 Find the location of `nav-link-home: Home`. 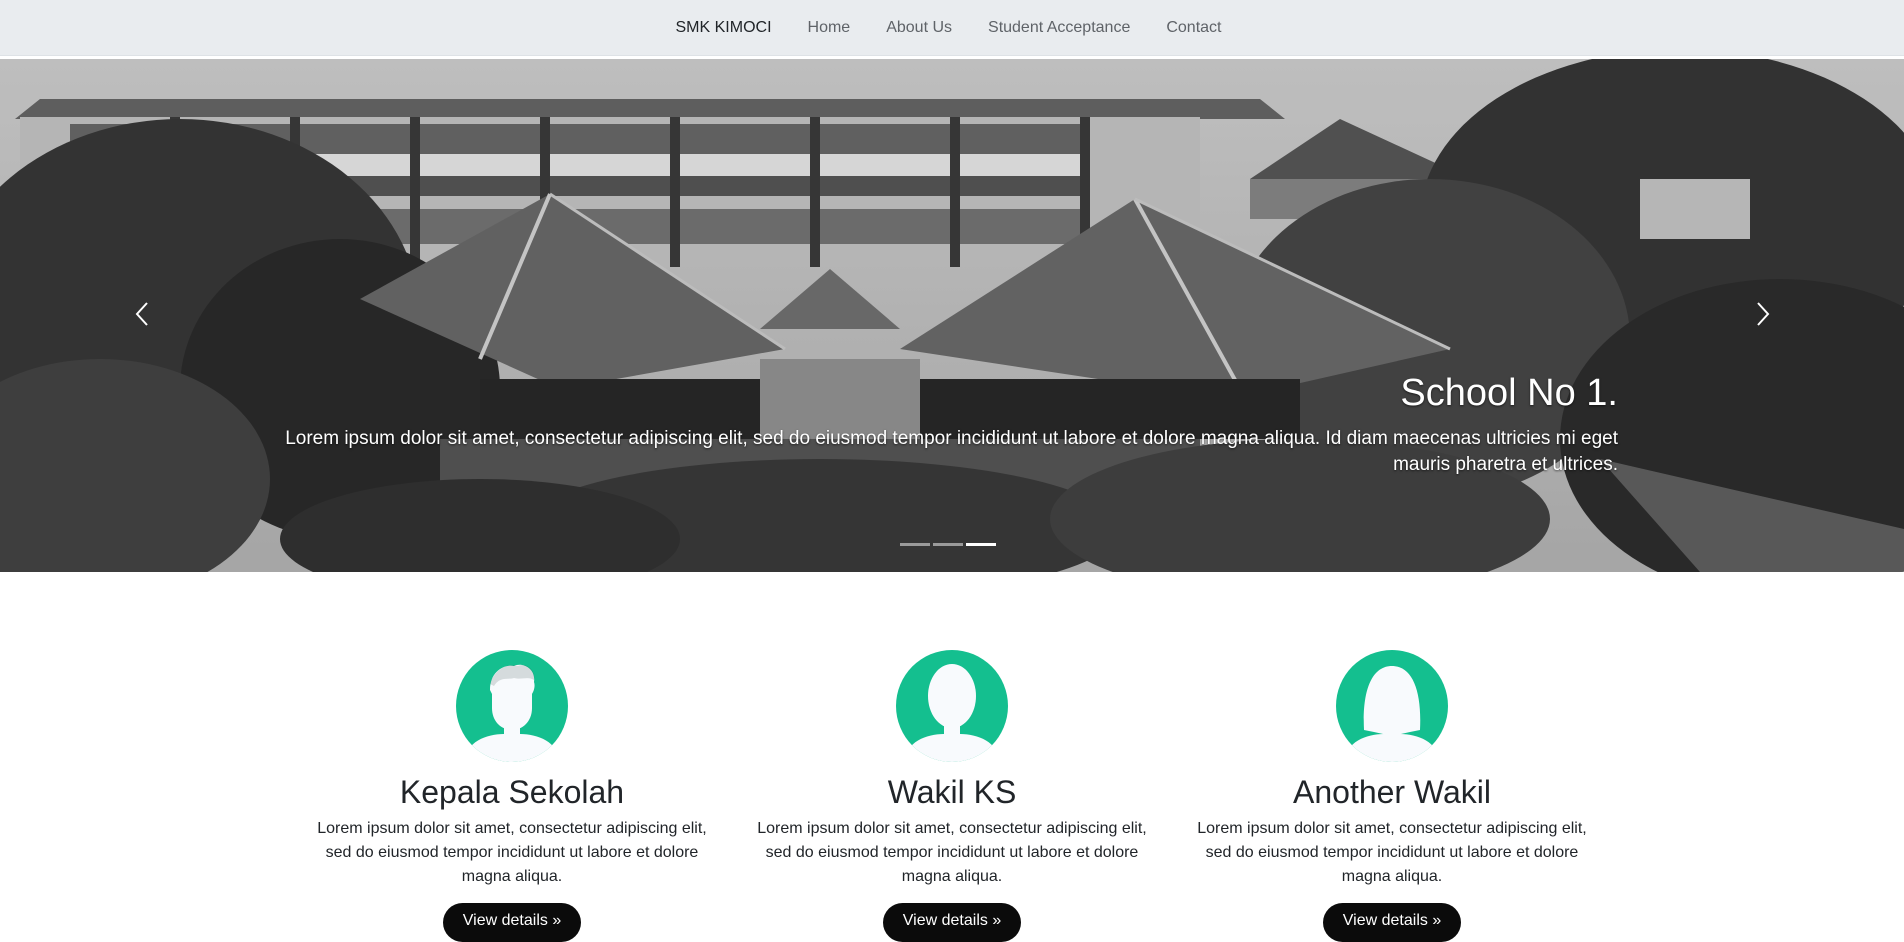

nav-link-home: Home is located at coordinates (829, 28).